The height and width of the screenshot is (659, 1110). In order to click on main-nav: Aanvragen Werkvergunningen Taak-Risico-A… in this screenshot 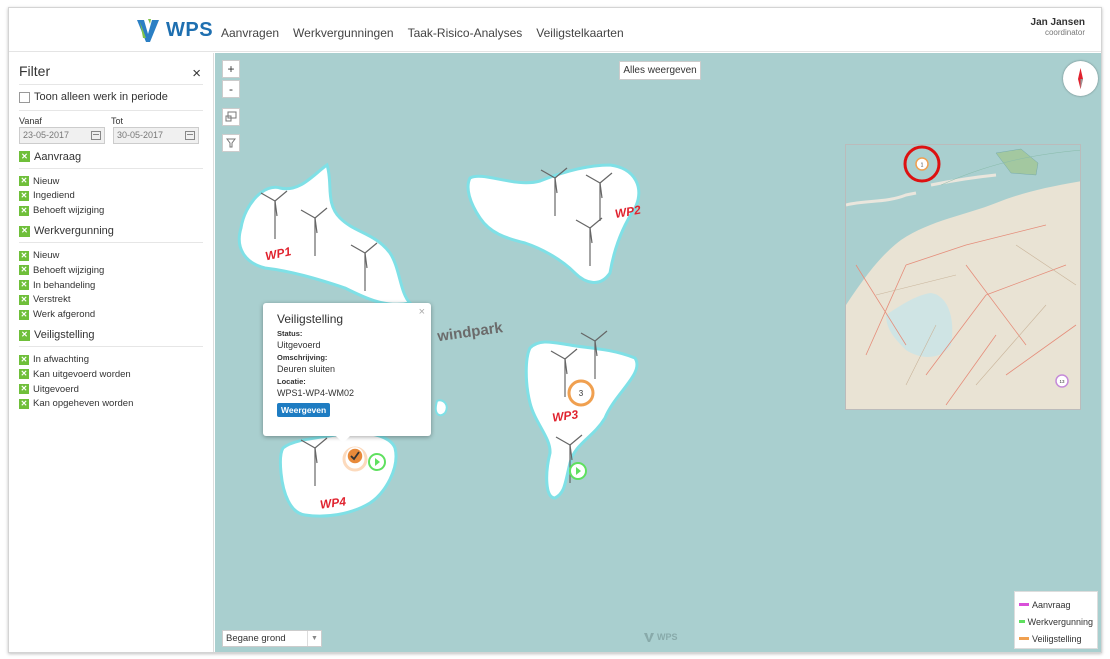, I will do `click(422, 33)`.